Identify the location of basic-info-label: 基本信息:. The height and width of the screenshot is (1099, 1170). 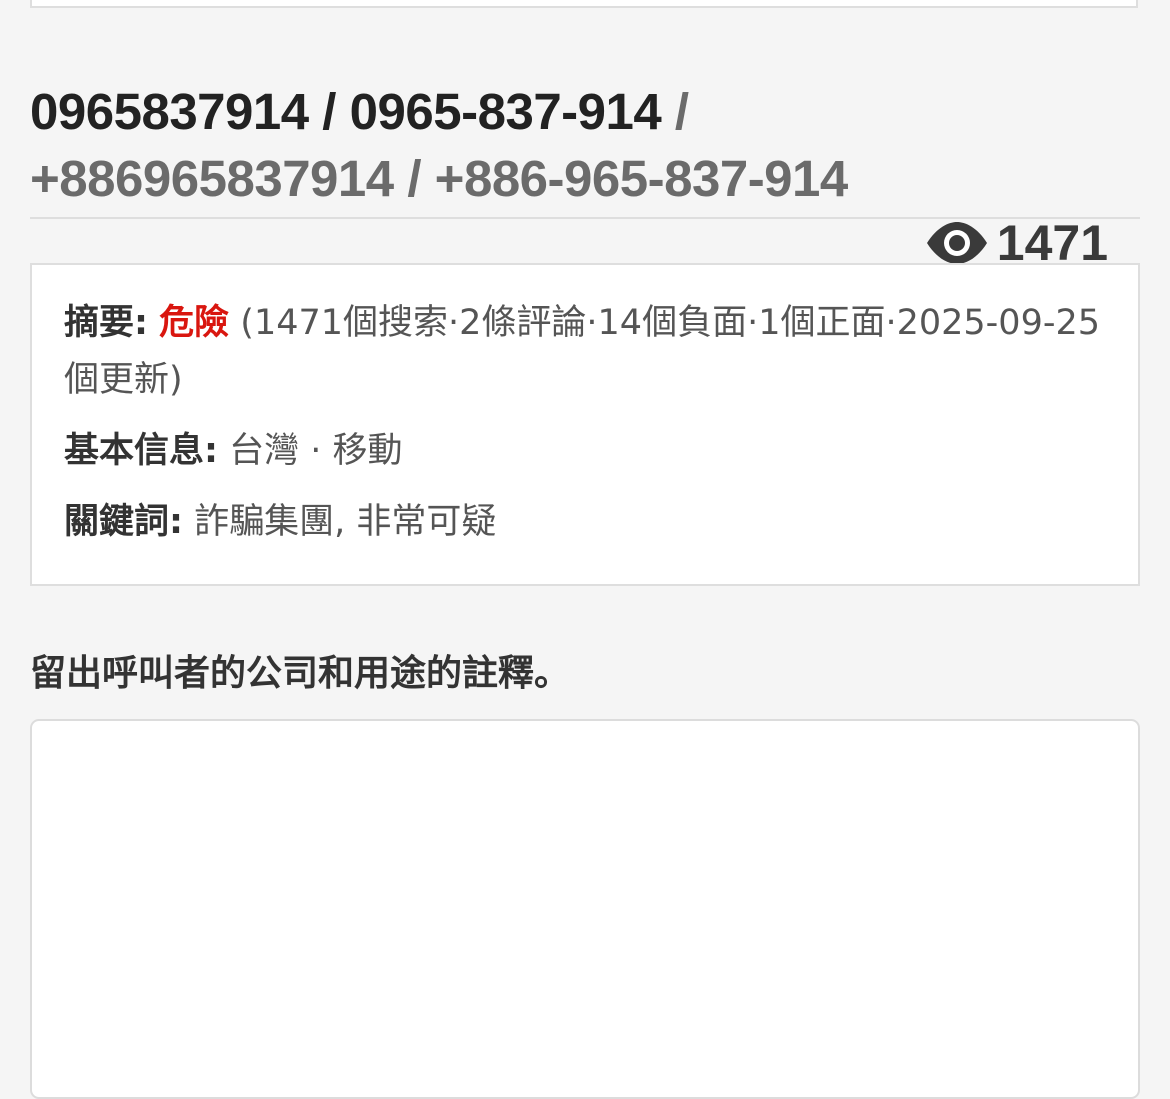
(141, 451).